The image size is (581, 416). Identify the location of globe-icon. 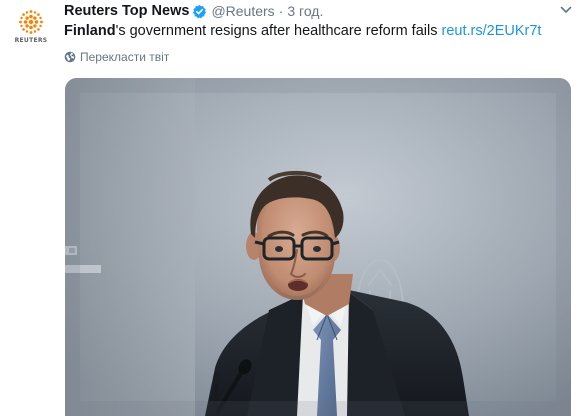
(70, 57).